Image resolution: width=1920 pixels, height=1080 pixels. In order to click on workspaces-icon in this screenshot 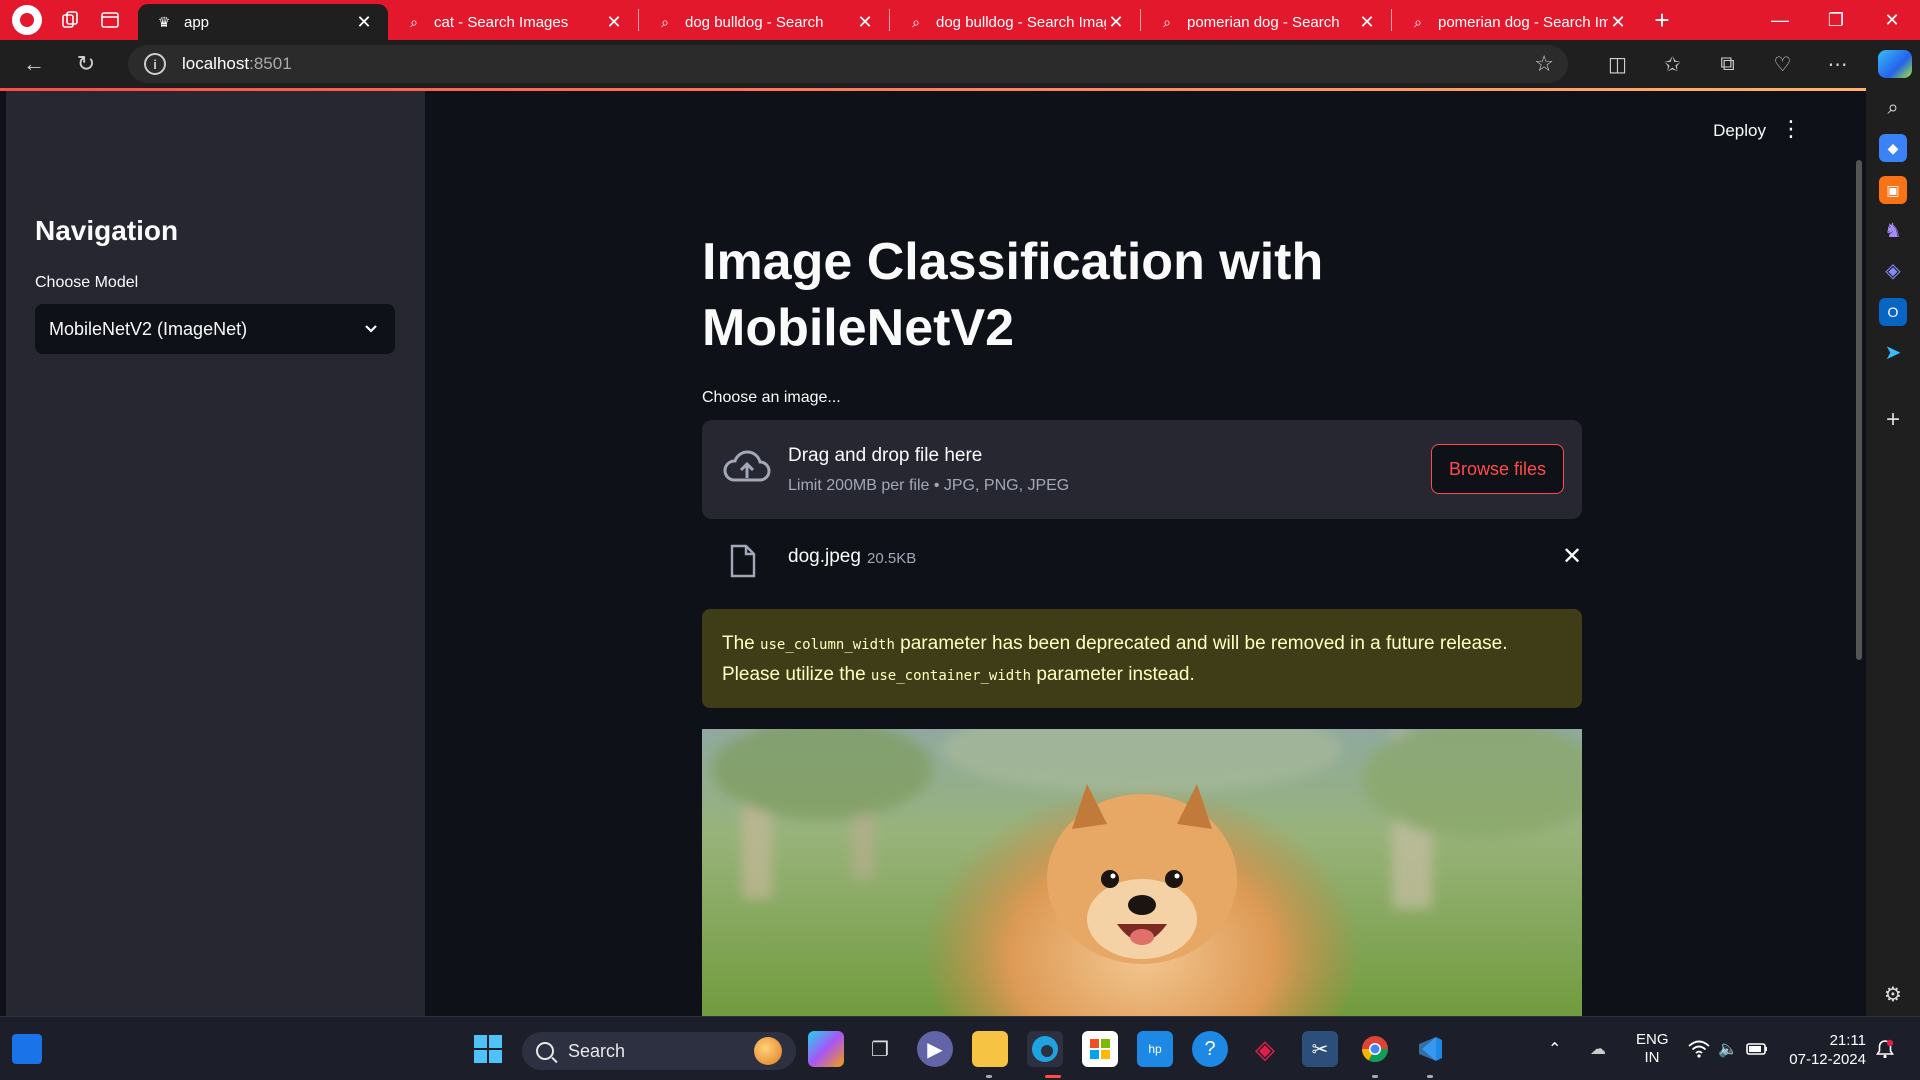, I will do `click(70, 20)`.